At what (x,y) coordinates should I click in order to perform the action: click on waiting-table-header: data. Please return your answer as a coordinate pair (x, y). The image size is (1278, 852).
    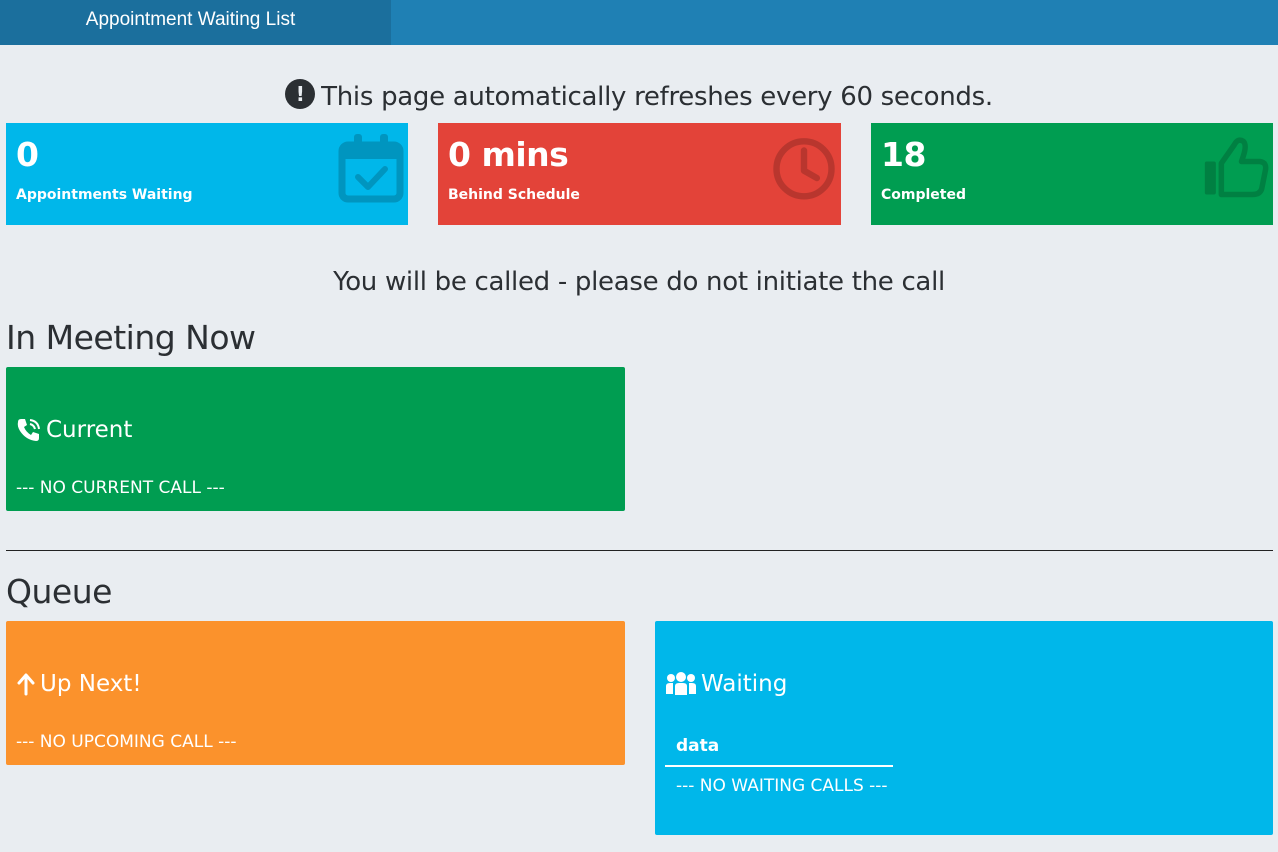
    Looking at the image, I should click on (779, 750).